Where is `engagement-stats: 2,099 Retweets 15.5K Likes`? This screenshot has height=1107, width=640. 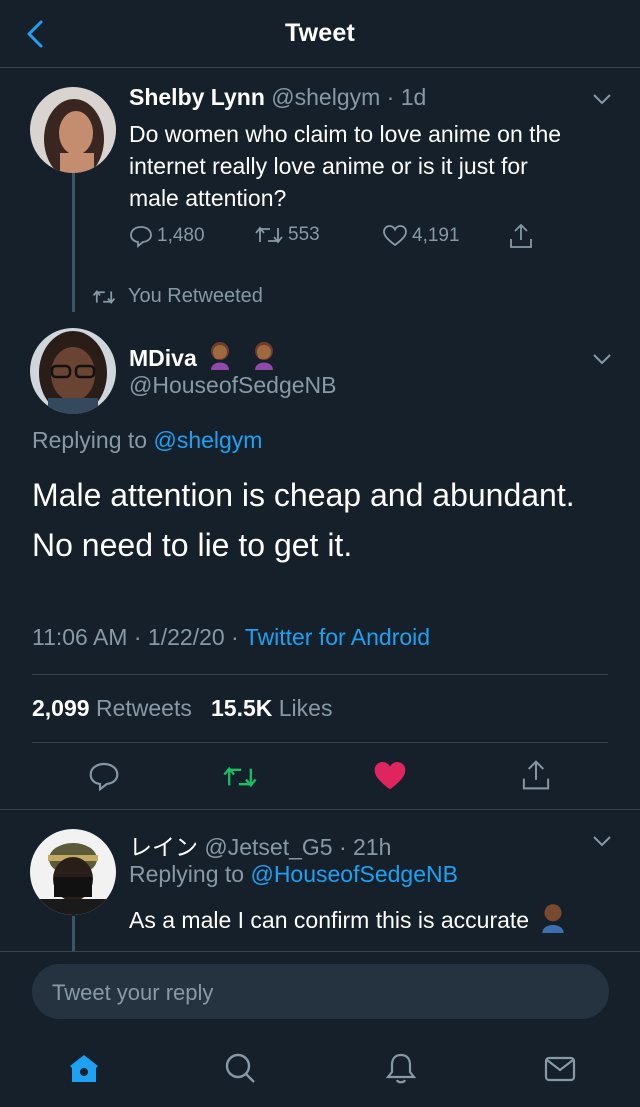
engagement-stats: 2,099 Retweets 15.5K Likes is located at coordinates (182, 708).